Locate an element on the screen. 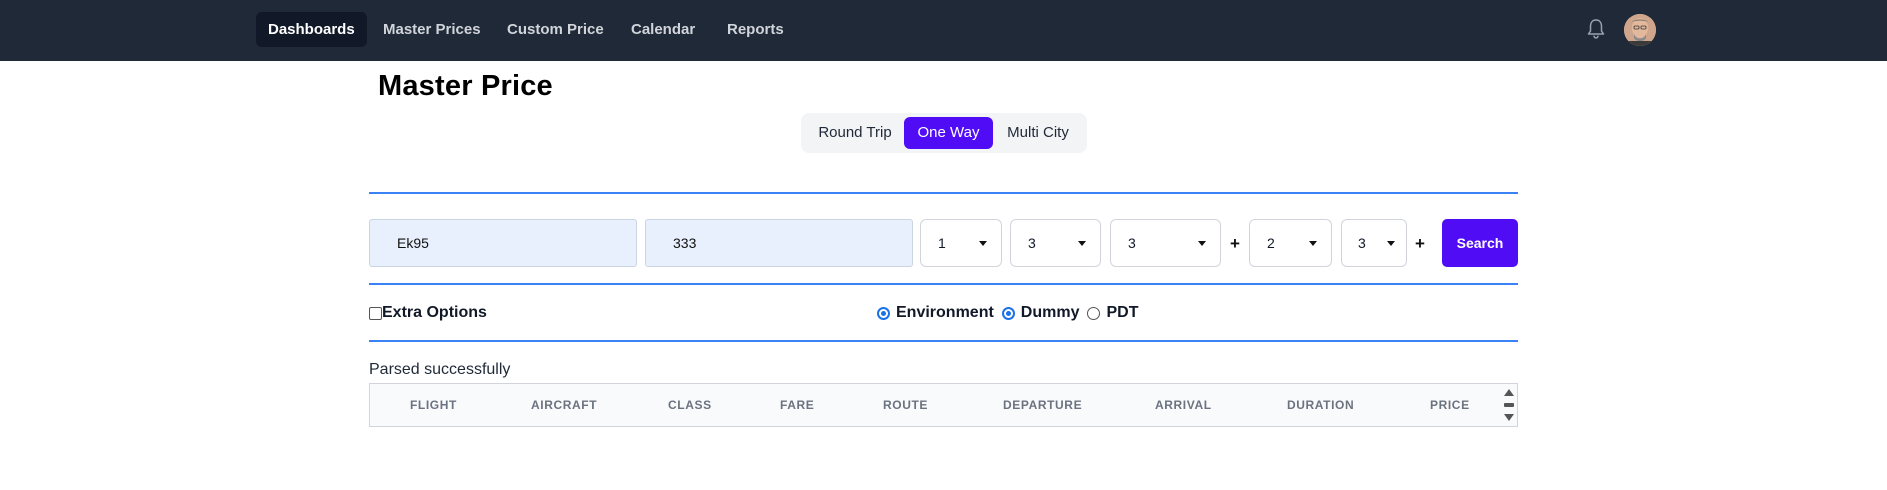 This screenshot has width=1887, height=490. scroll-up-icon is located at coordinates (1509, 392).